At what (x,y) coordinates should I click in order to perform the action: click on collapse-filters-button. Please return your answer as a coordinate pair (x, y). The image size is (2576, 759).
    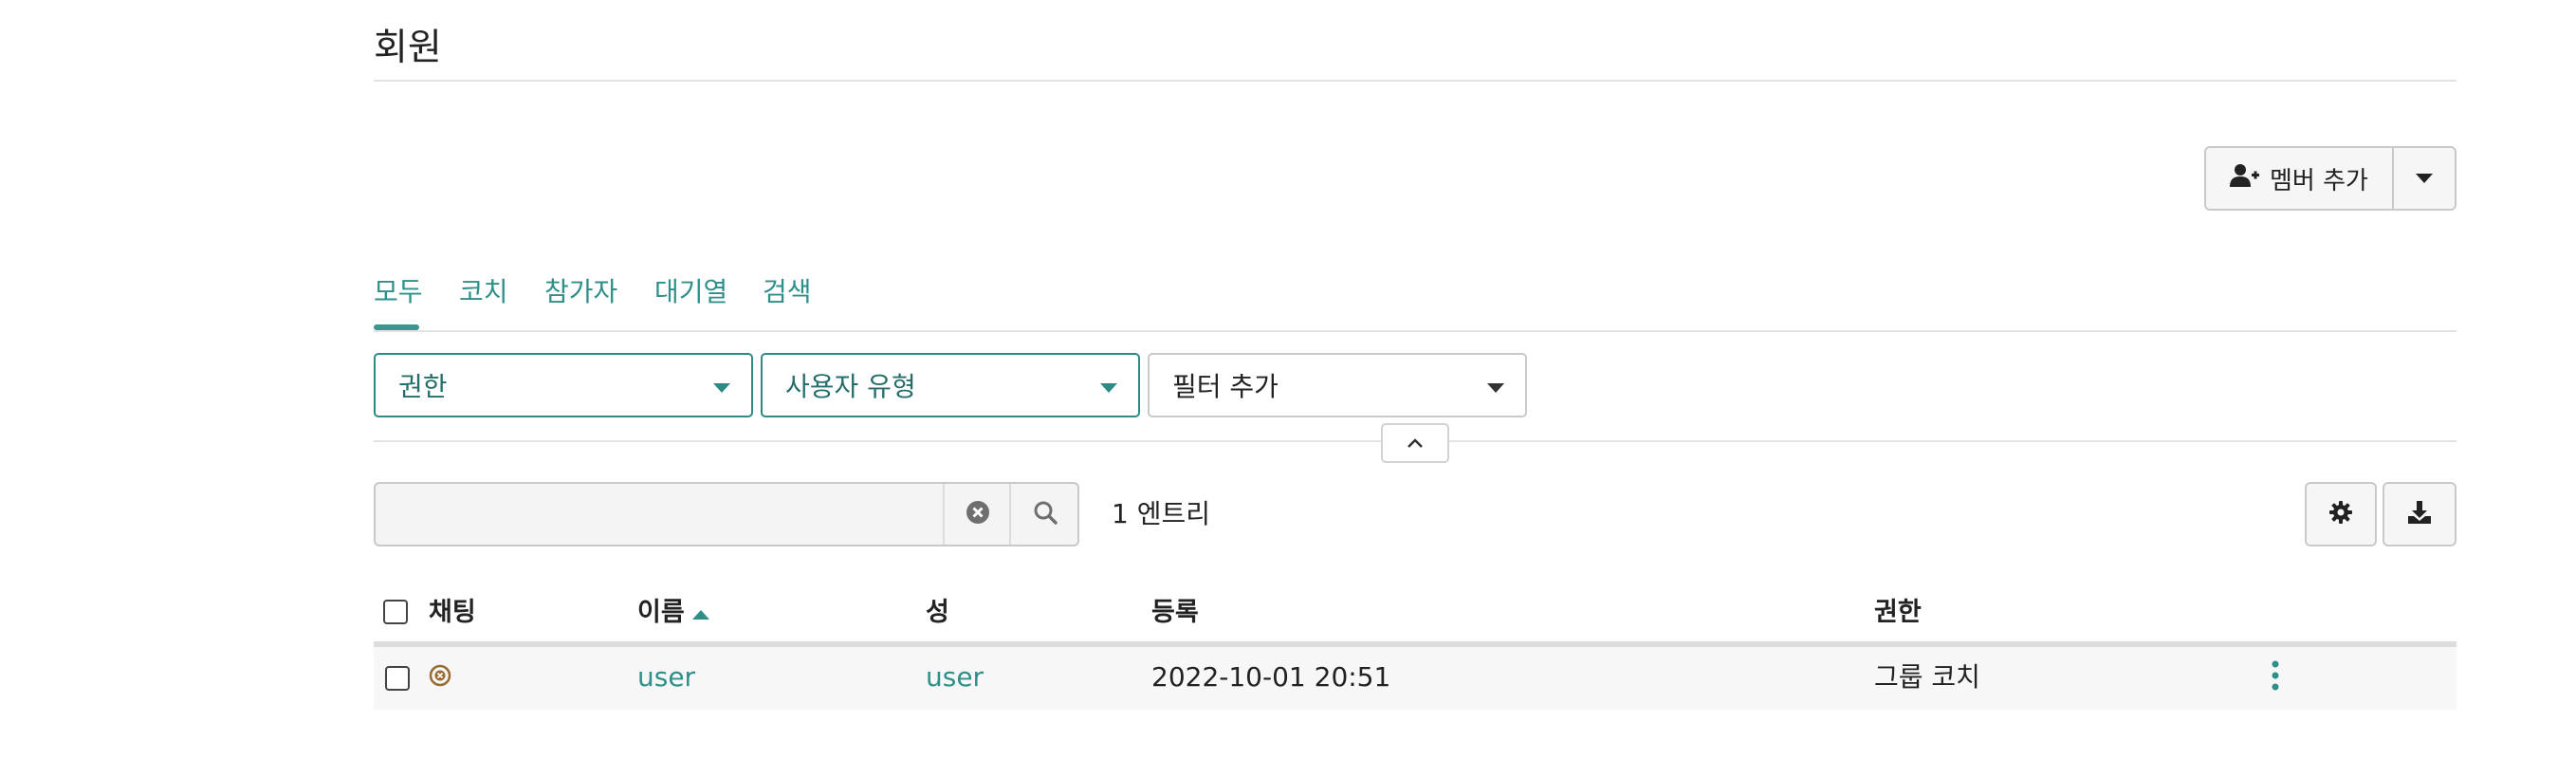
    Looking at the image, I should click on (1415, 443).